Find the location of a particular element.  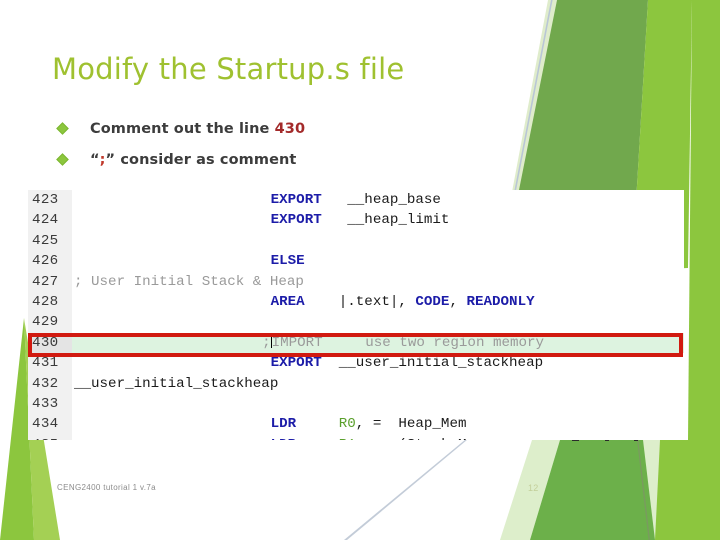

code-line: 435 LDR R1, = (Stack_Mem is located at coordinates (356, 437).